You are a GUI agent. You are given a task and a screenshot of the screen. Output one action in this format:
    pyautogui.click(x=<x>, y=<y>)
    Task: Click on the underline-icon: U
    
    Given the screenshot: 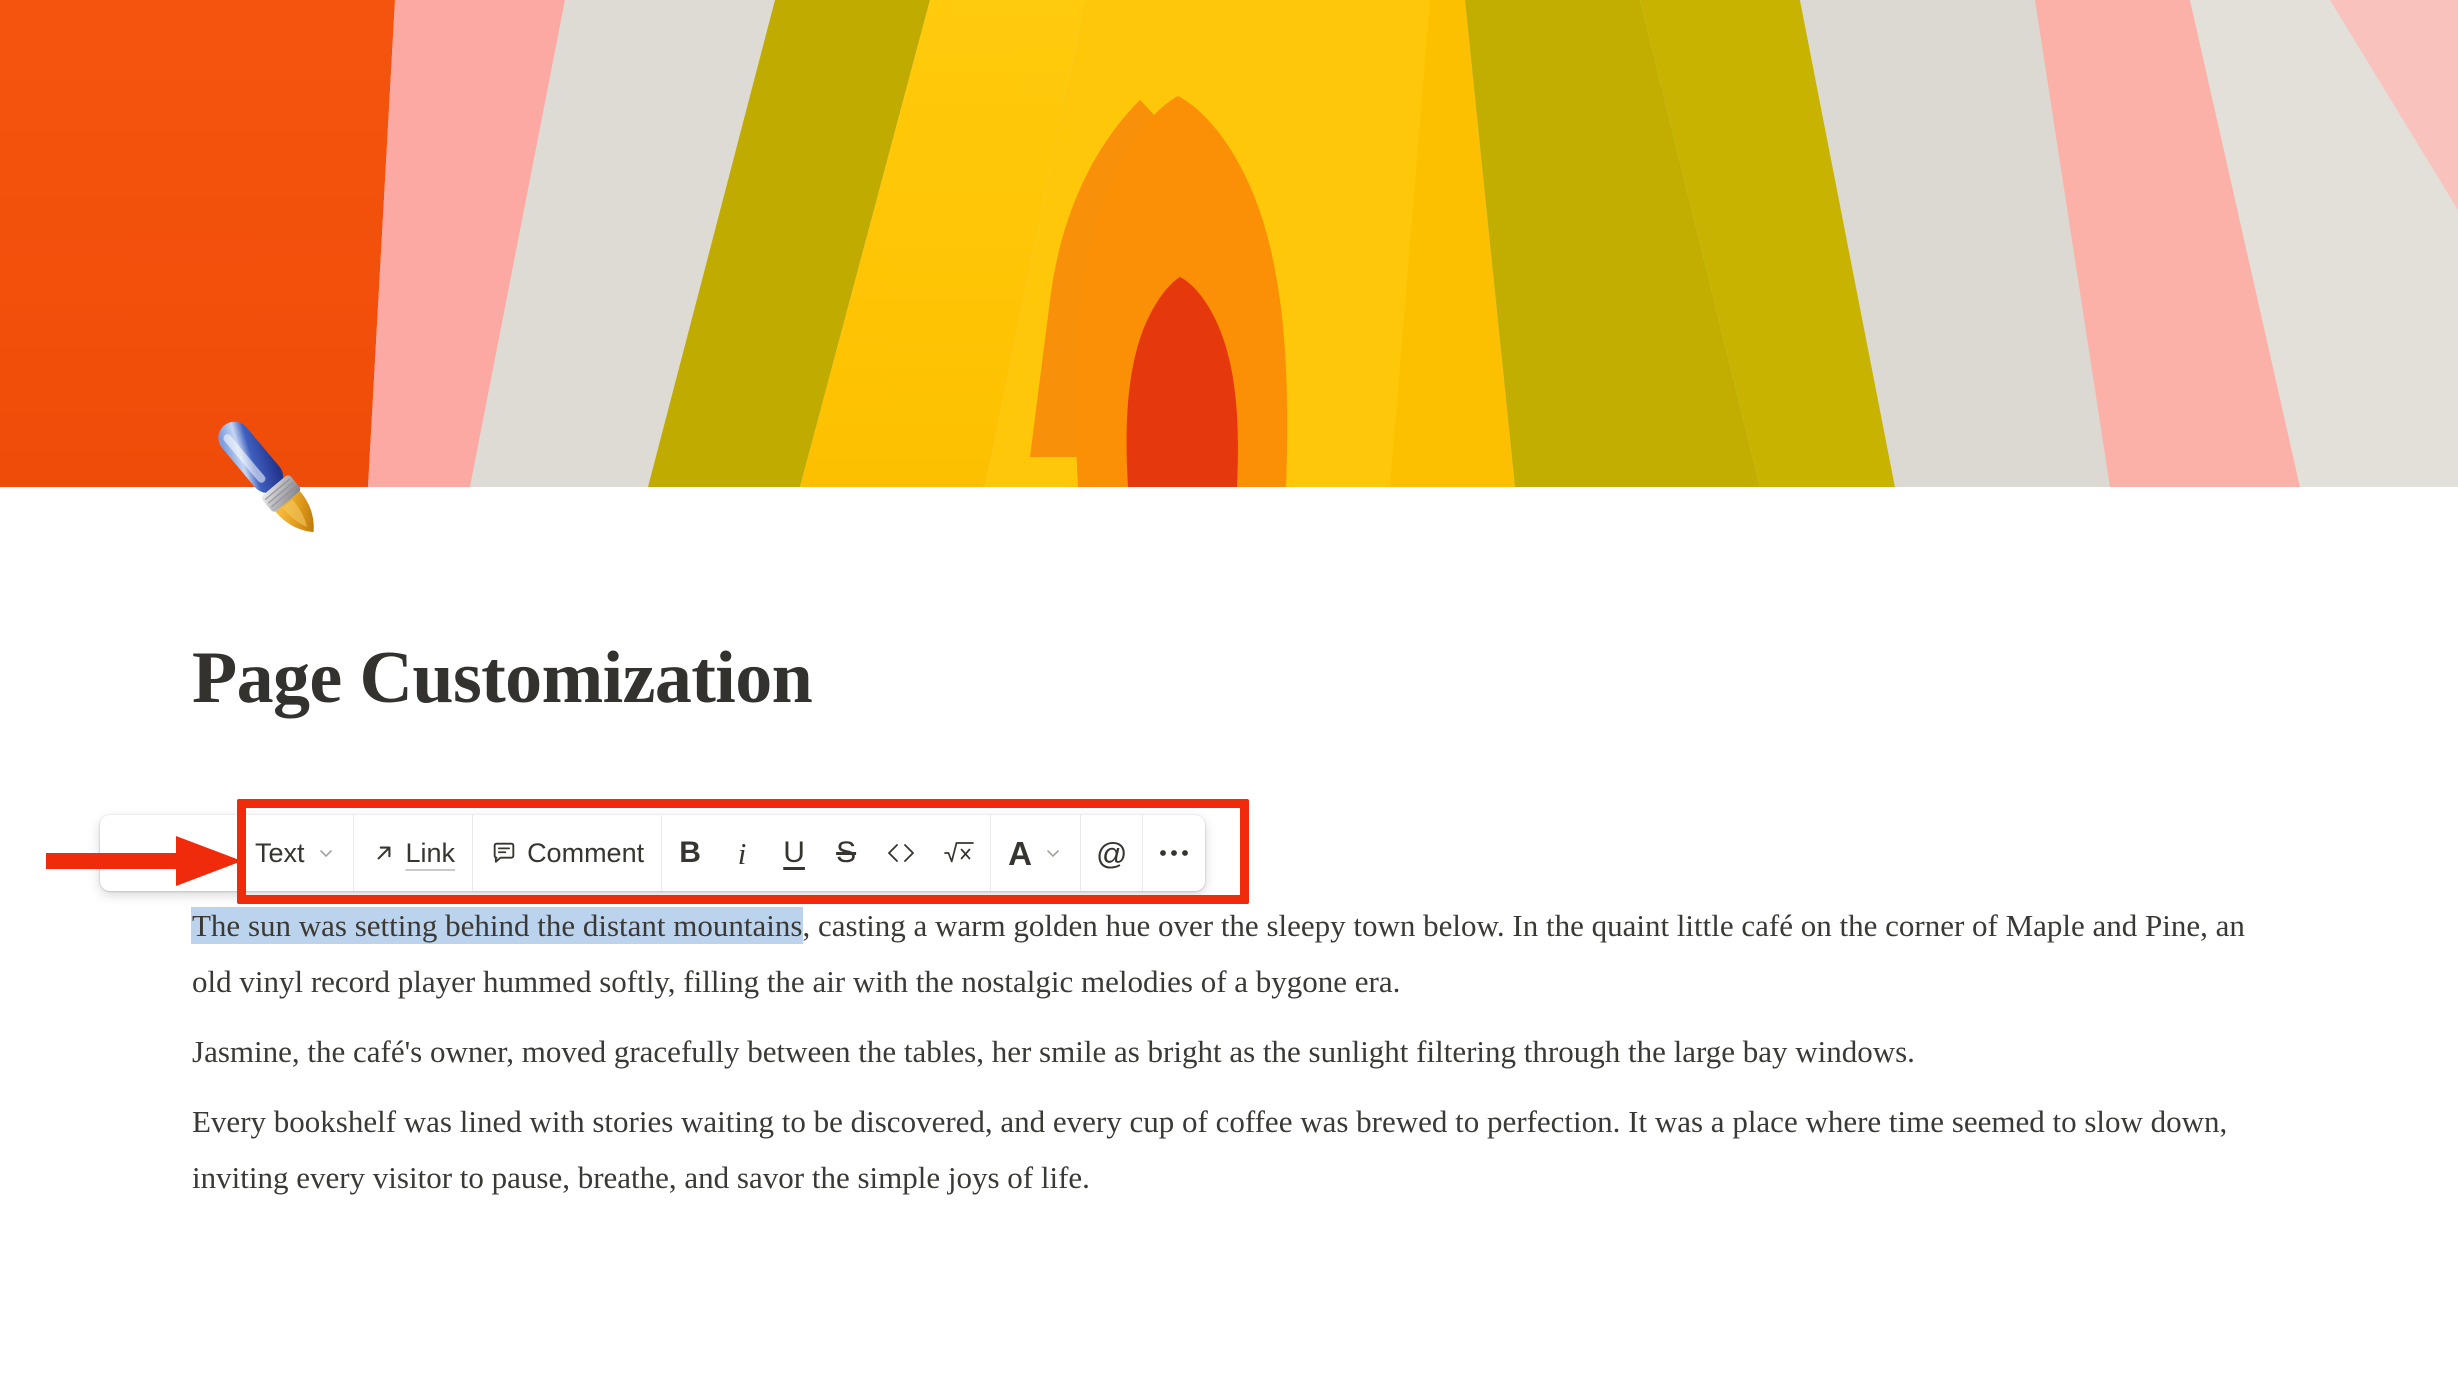 What is the action you would take?
    pyautogui.click(x=794, y=852)
    